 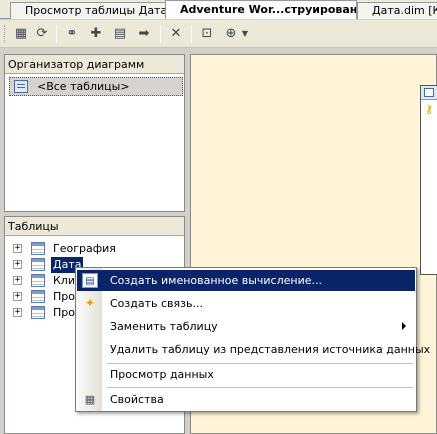 I want to click on menu-separator, so click(x=260, y=387).